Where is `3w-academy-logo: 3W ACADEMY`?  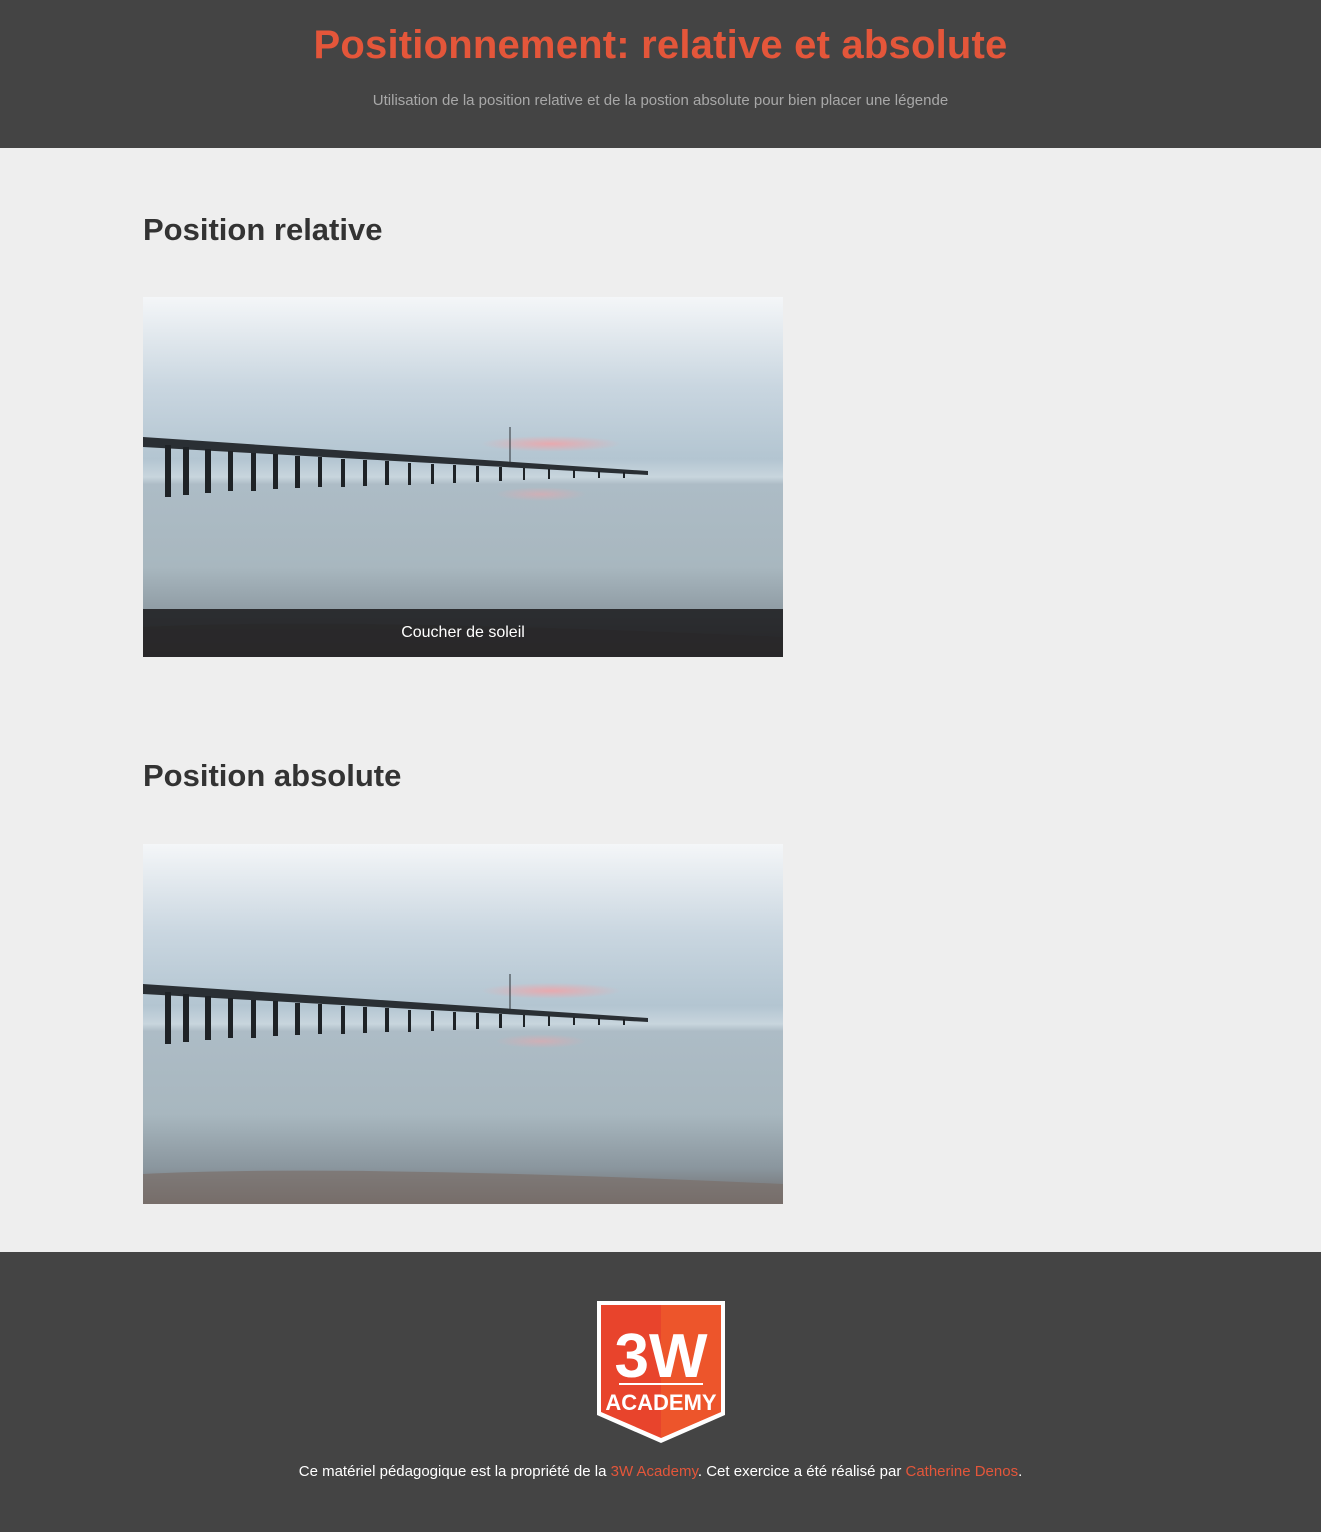 3w-academy-logo: 3W ACADEMY is located at coordinates (661, 1372).